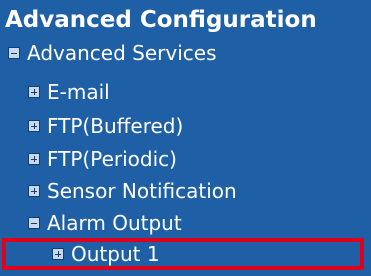 The width and height of the screenshot is (371, 276). What do you see at coordinates (115, 254) in the screenshot?
I see `tree-item-label: Output 1` at bounding box center [115, 254].